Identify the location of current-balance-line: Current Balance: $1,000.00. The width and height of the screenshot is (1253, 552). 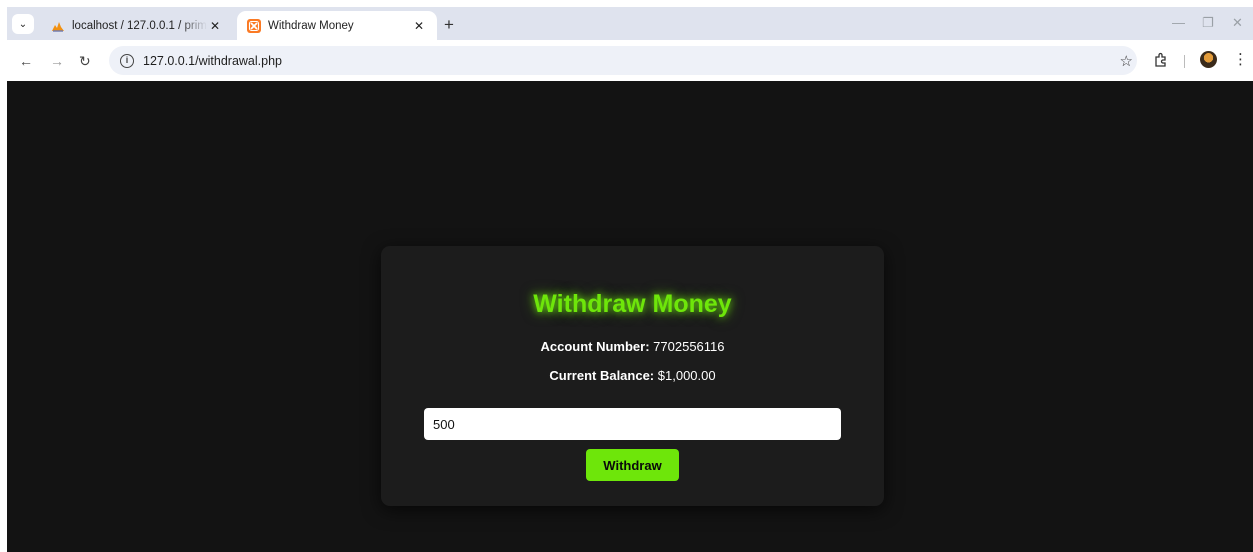
(632, 375).